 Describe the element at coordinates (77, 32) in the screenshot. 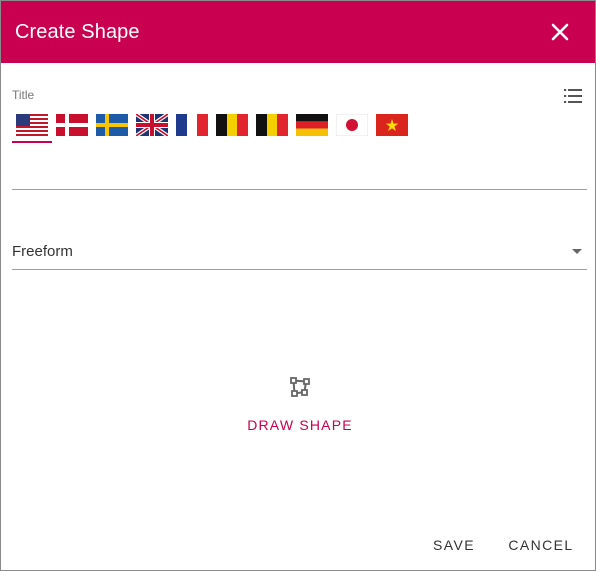

I see `dialog-title: Create Shape` at that location.